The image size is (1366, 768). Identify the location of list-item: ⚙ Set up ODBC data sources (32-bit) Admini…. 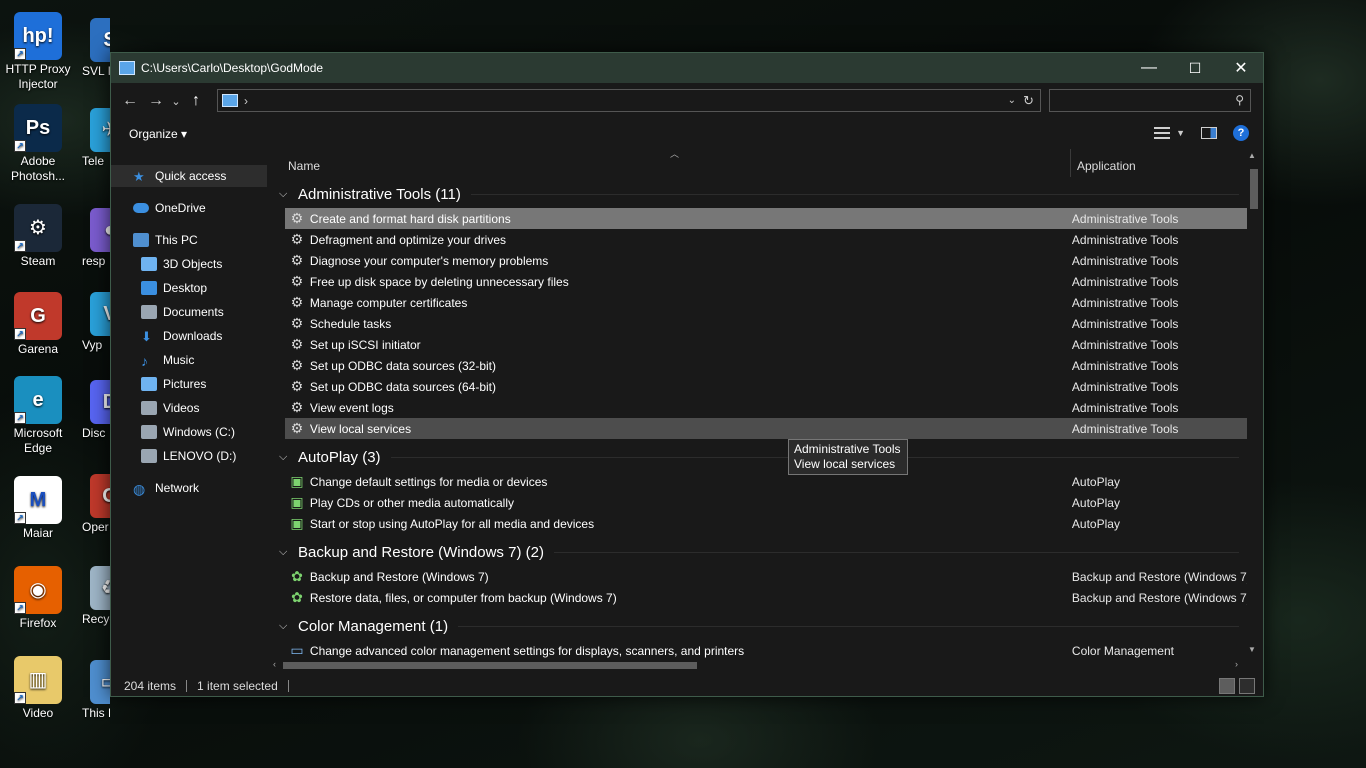
(766, 365).